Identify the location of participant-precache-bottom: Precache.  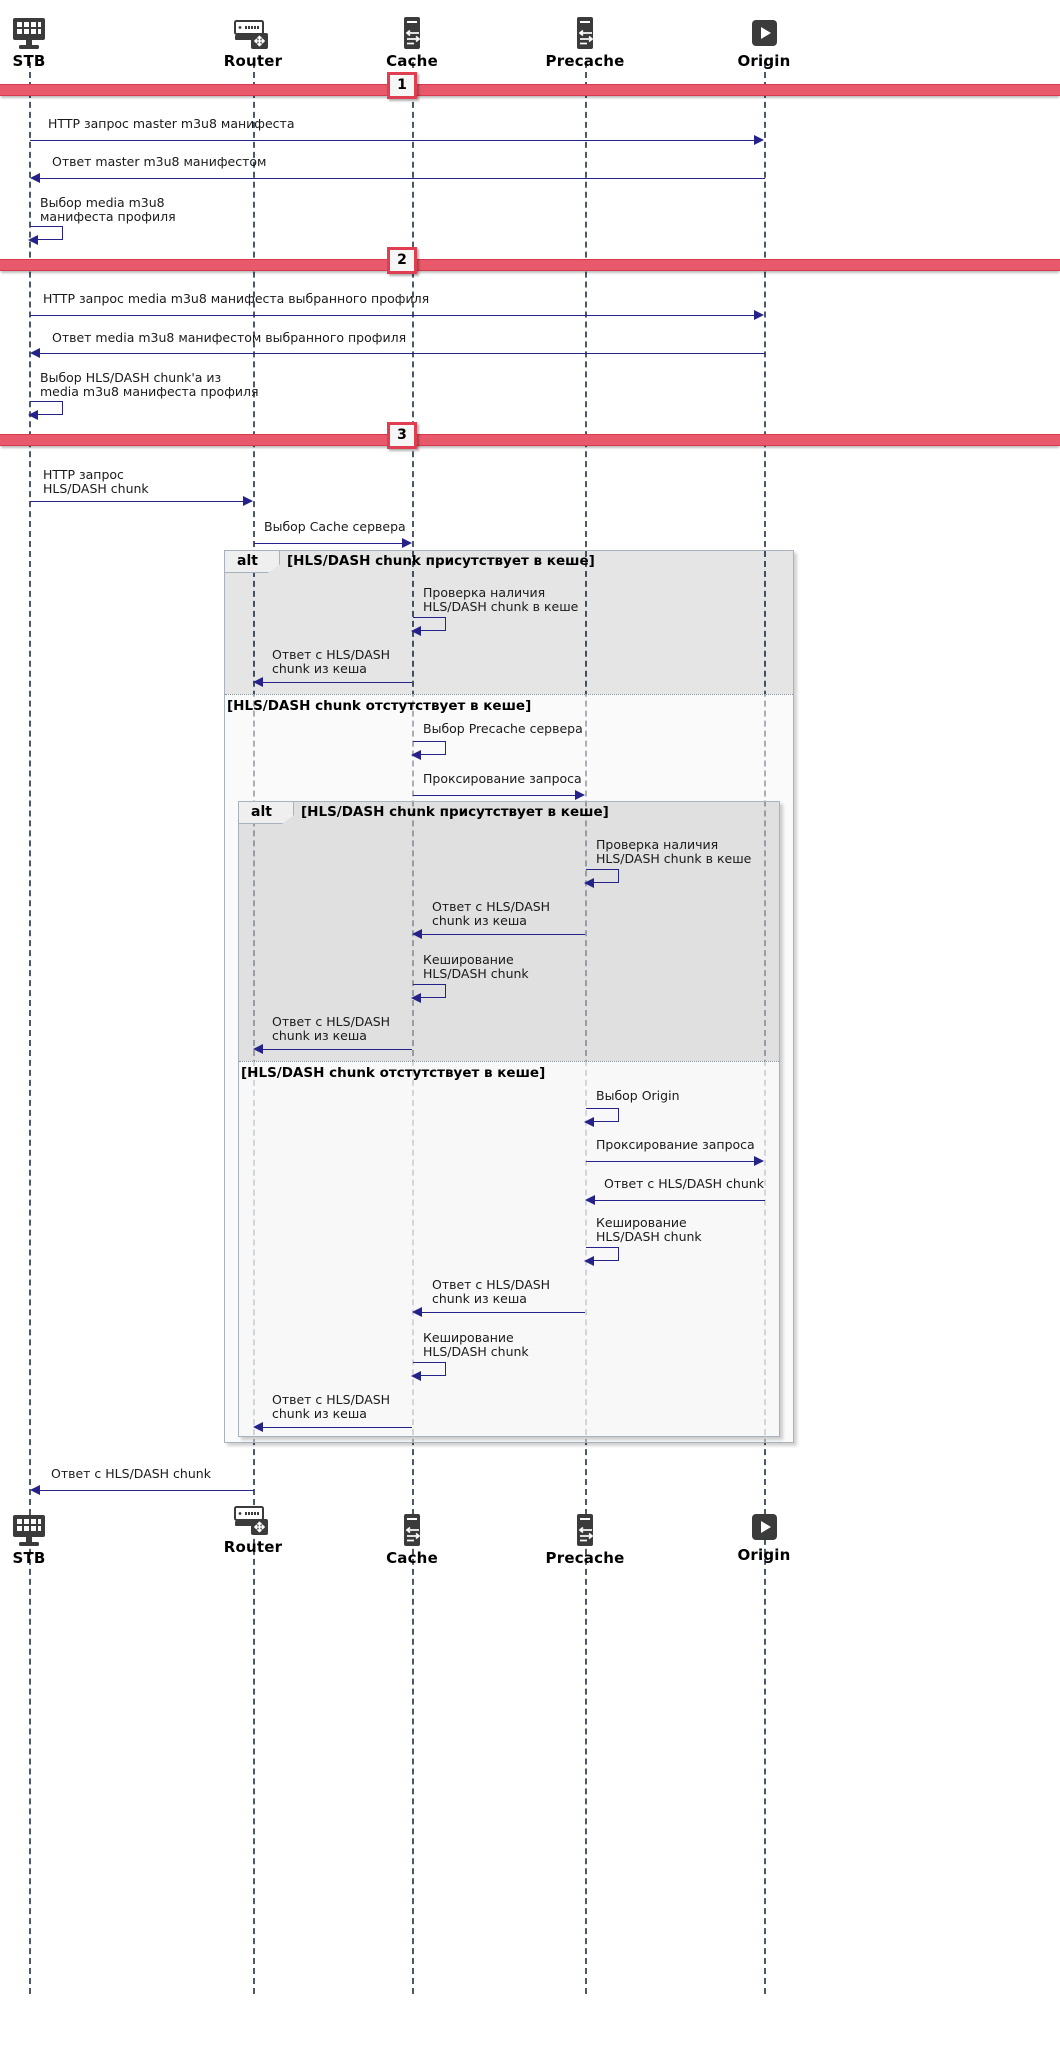
(585, 1536).